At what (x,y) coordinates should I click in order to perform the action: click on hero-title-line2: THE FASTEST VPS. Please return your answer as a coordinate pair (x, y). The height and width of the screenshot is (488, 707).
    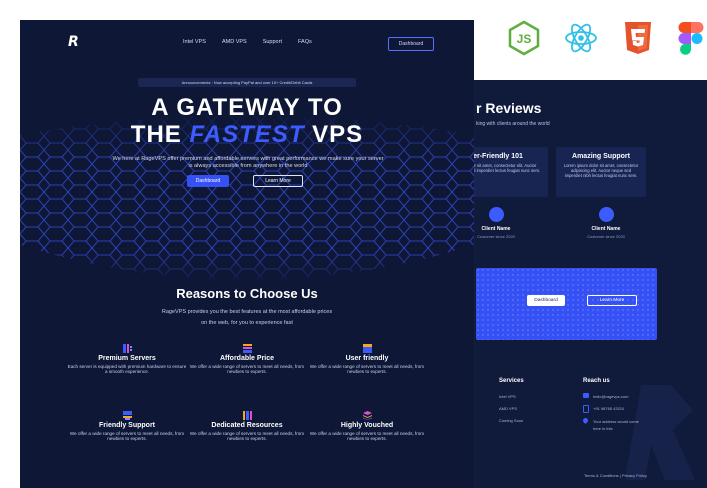
    Looking at the image, I should click on (247, 135).